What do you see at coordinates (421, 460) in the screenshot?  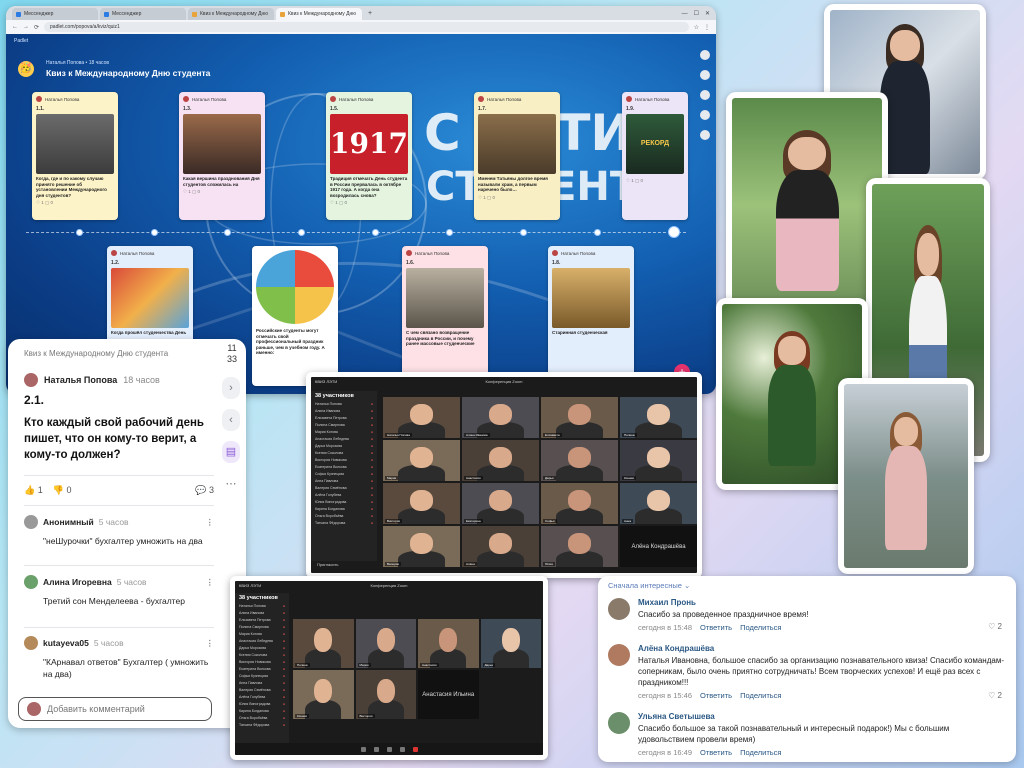 I see `video-tile: Мария` at bounding box center [421, 460].